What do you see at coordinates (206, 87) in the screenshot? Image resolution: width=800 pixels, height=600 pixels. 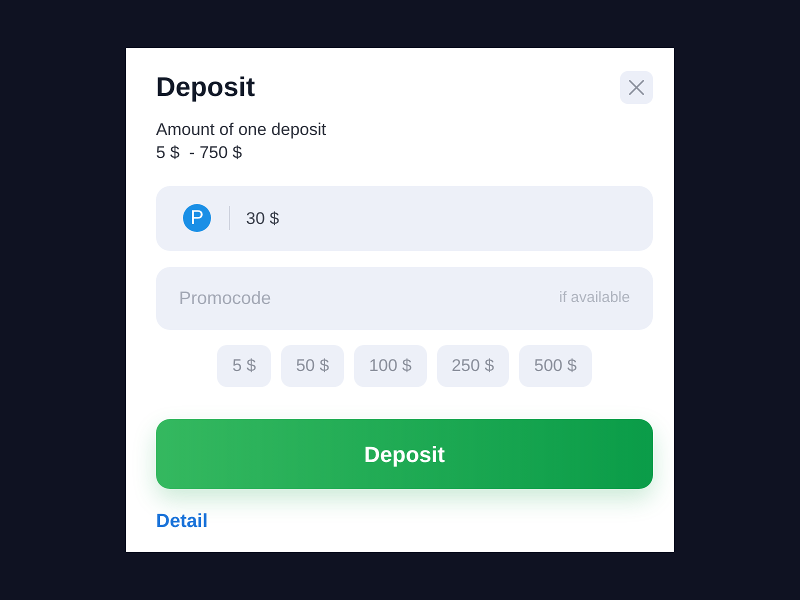 I see `dialog-title: Deposit` at bounding box center [206, 87].